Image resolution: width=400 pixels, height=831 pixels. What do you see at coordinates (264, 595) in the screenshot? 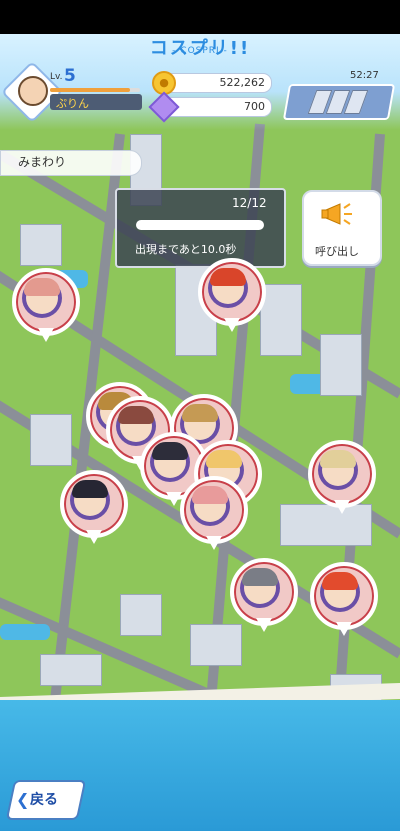
I see `pin-gray-glasses` at bounding box center [264, 595].